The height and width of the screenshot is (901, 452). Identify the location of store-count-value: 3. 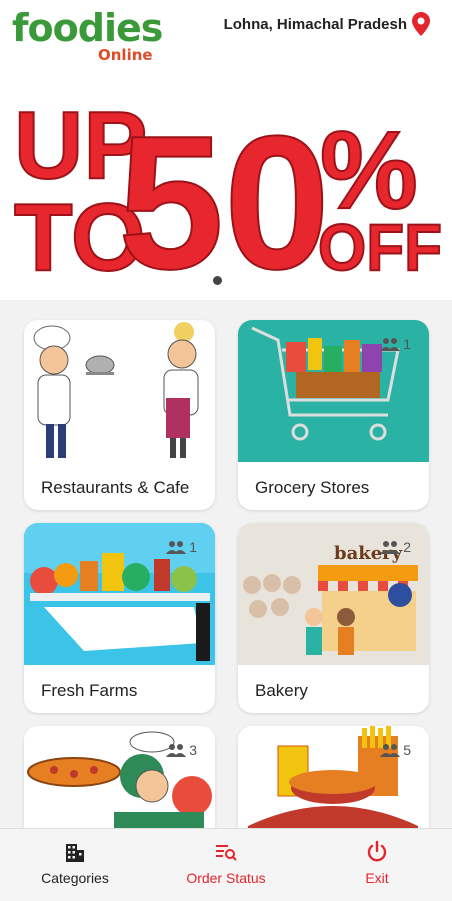
(193, 750).